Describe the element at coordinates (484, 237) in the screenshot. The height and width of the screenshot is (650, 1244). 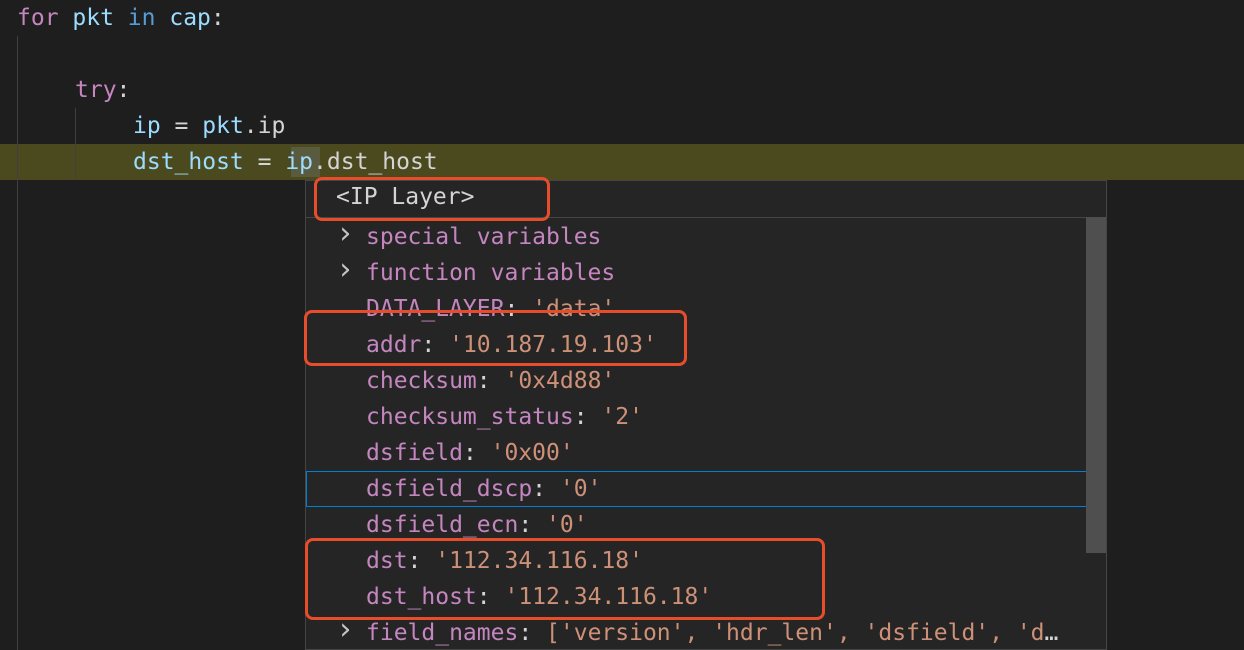
I see `variable-key: special variables` at that location.